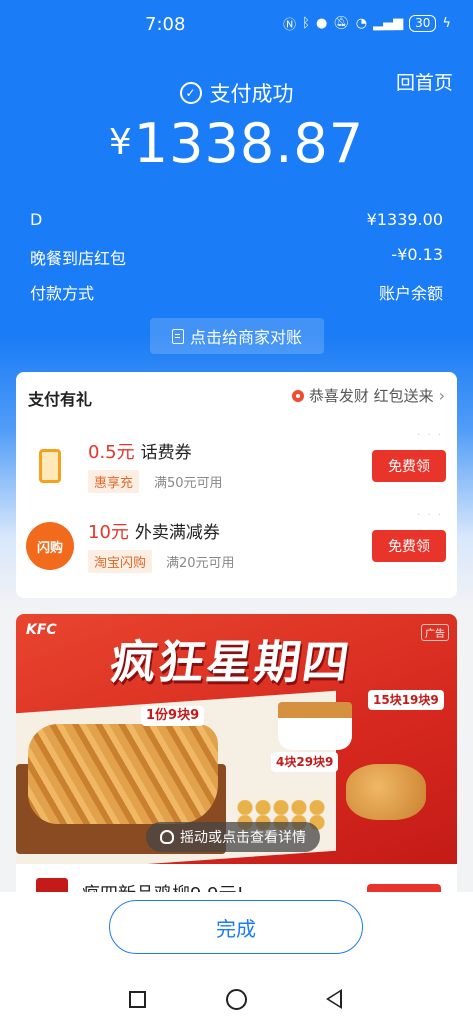 The width and height of the screenshot is (473, 1024). I want to click on payment-success: ✓ 支付成功, so click(236, 93).